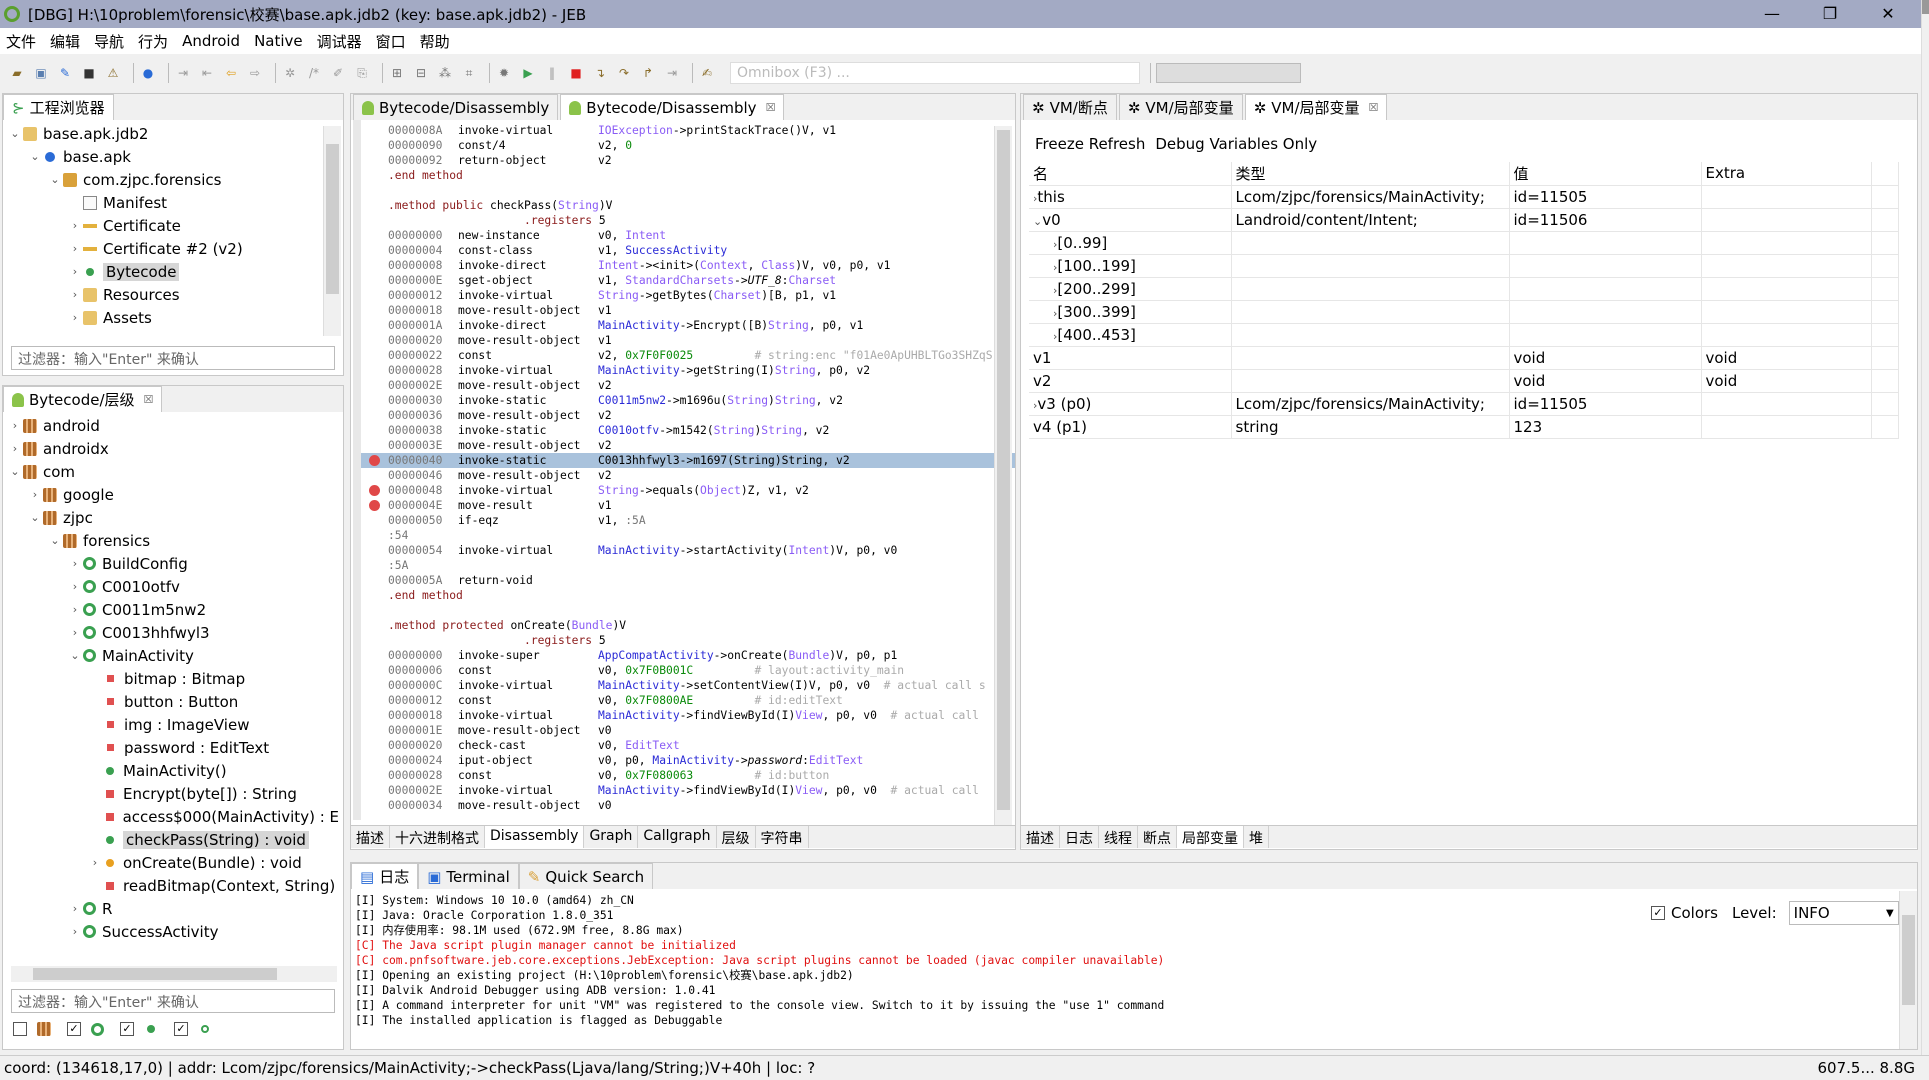  What do you see at coordinates (1925, 527) in the screenshot?
I see `window-scrollbar` at bounding box center [1925, 527].